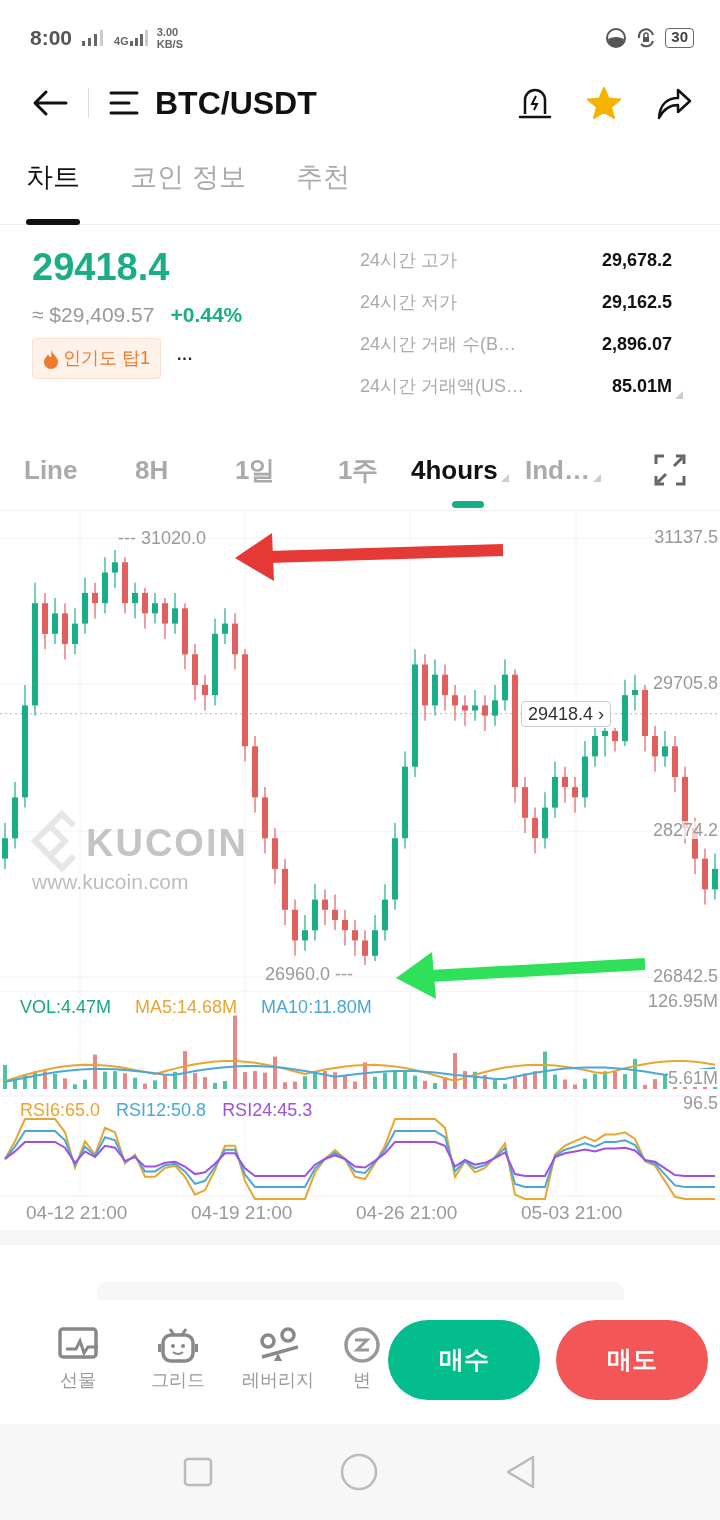 Image resolution: width=720 pixels, height=1520 pixels. I want to click on tab: 코인 정보, so click(188, 177).